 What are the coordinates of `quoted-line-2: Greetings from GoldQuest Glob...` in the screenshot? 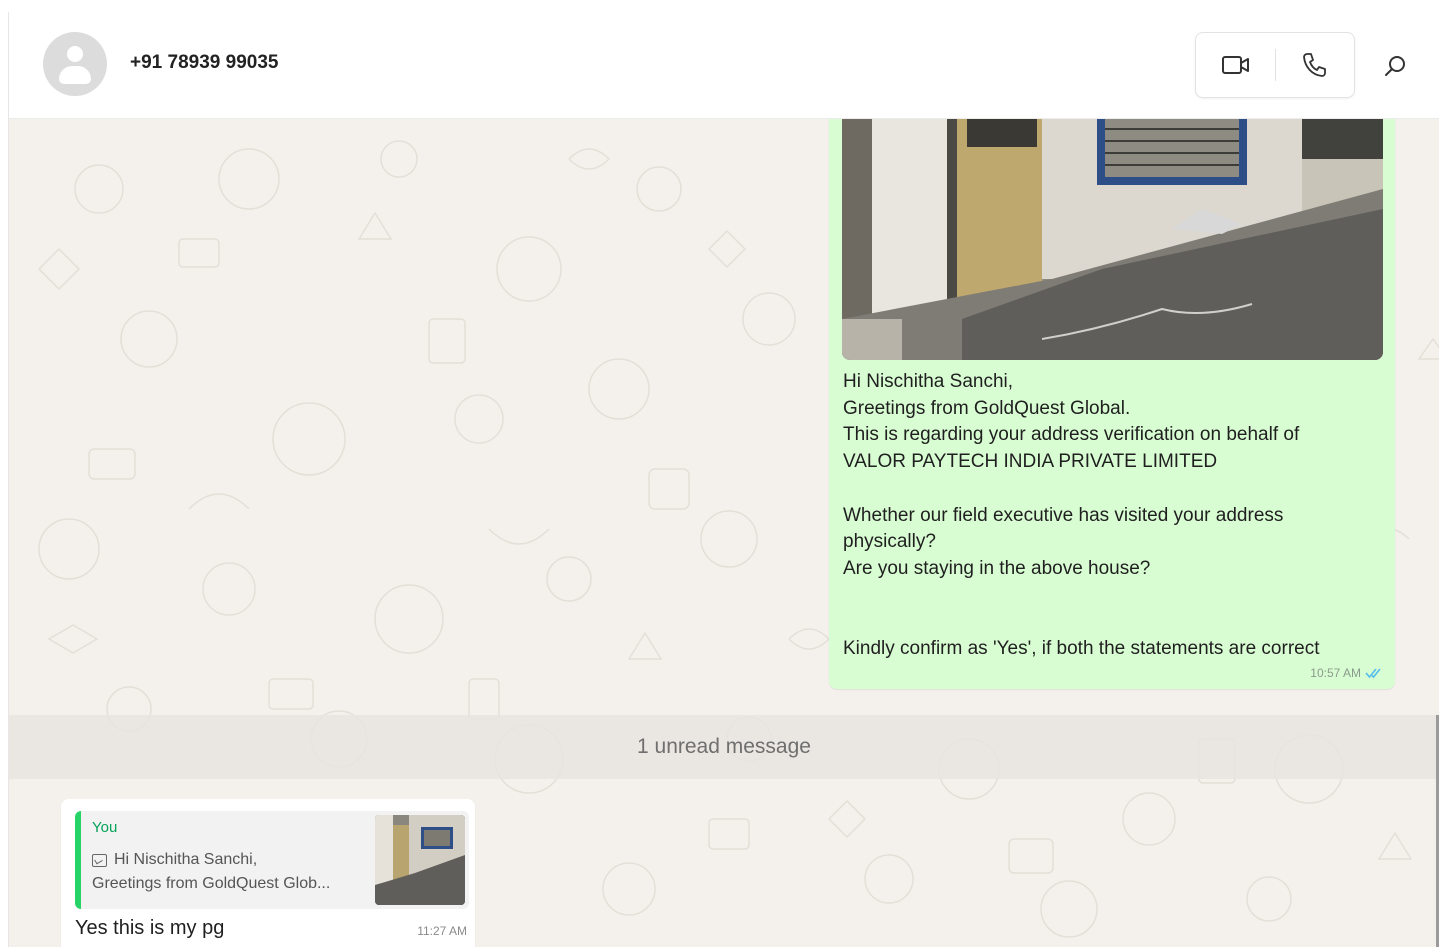 It's located at (211, 883).